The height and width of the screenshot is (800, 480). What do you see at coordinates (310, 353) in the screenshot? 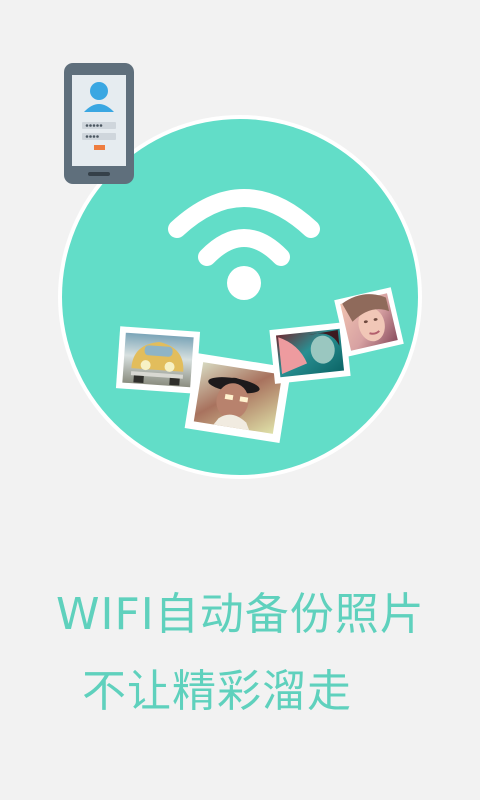
I see `teal-portrait-photo` at bounding box center [310, 353].